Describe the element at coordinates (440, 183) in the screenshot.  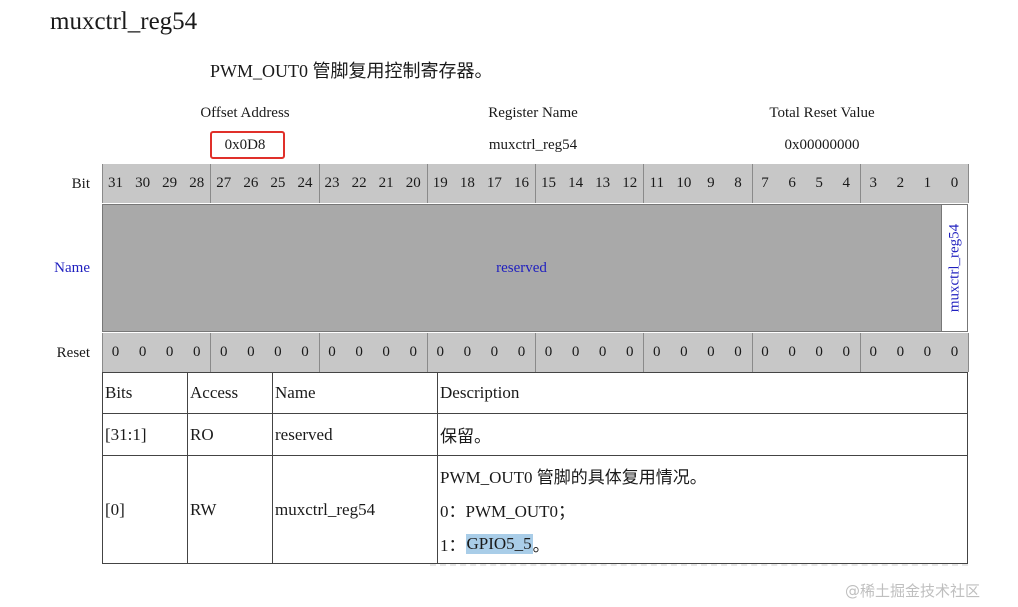
I see `bit-number: 19` at that location.